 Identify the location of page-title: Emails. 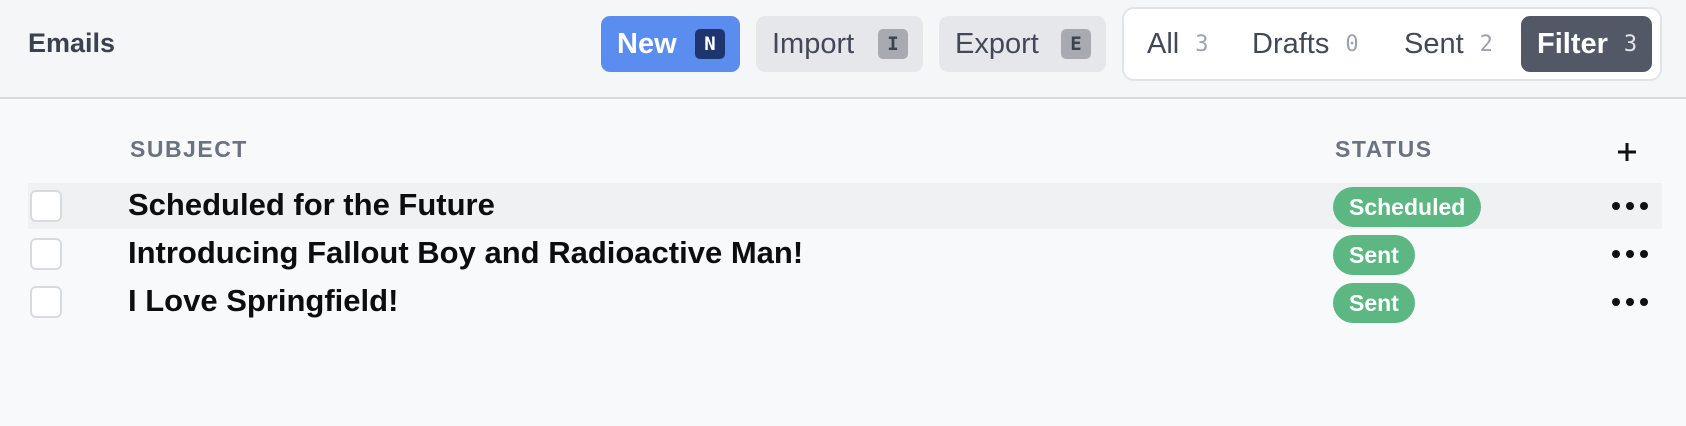
(72, 43).